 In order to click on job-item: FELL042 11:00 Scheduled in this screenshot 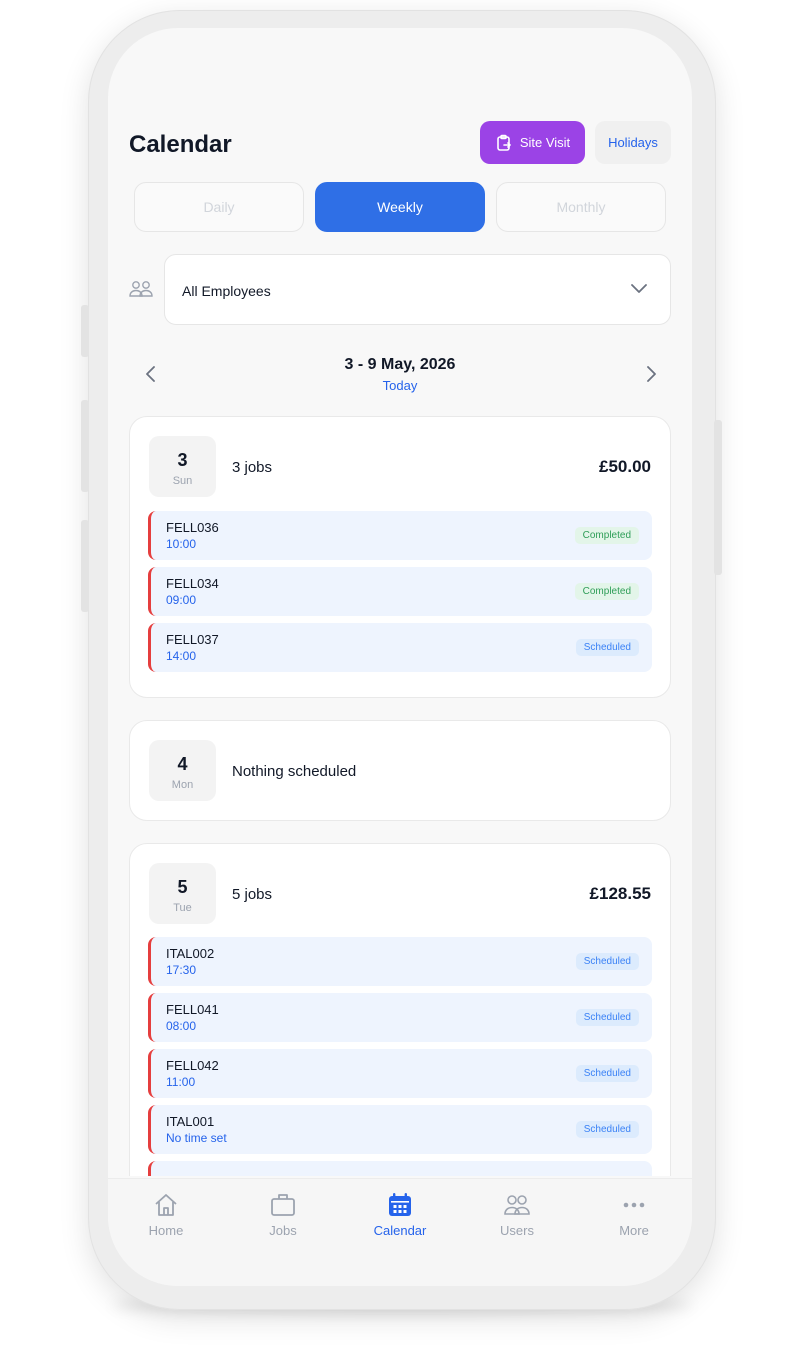, I will do `click(400, 1073)`.